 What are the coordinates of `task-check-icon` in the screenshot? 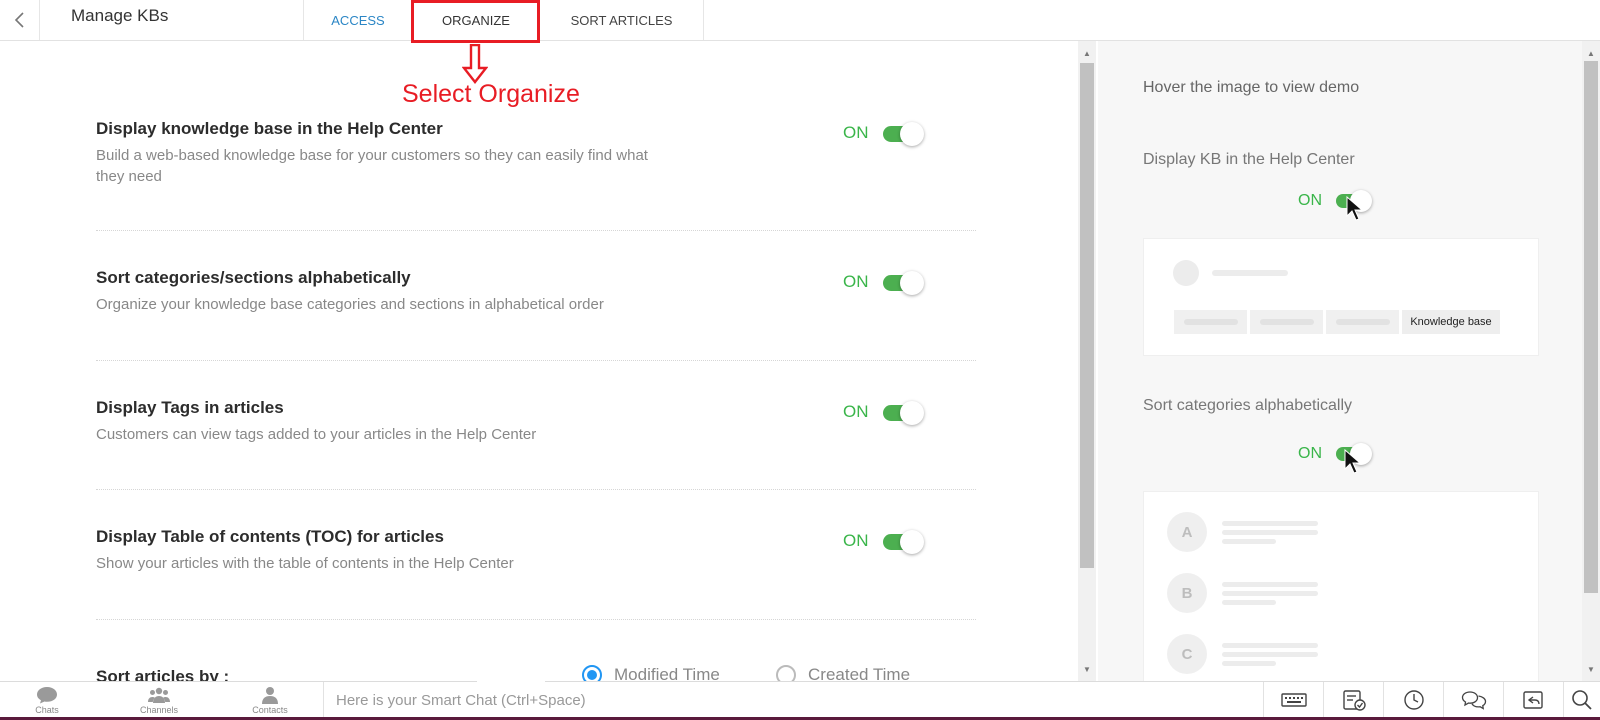 It's located at (1354, 700).